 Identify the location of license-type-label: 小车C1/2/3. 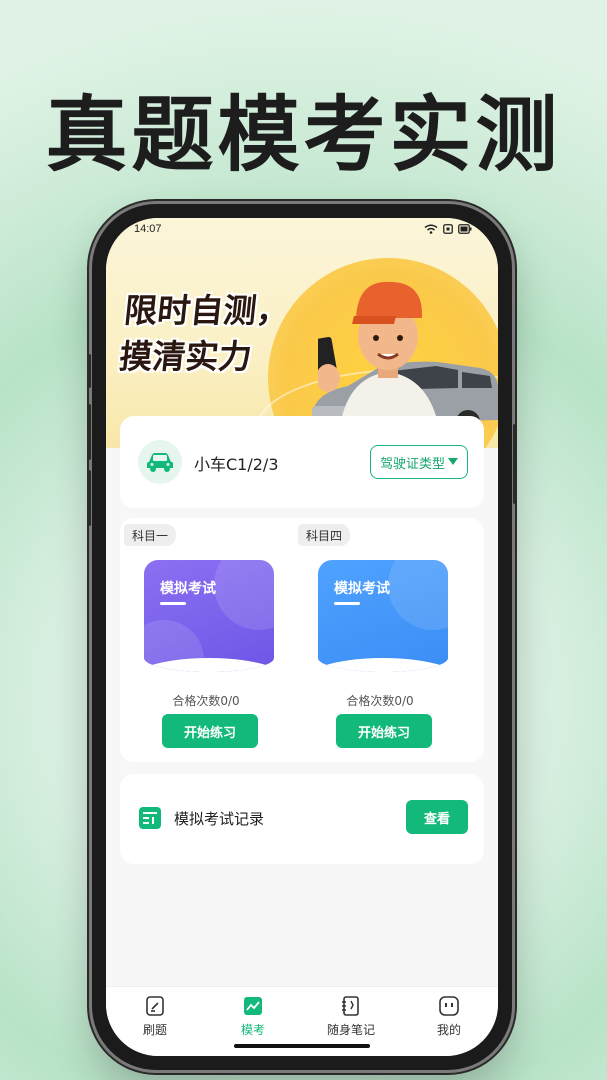
(236, 464).